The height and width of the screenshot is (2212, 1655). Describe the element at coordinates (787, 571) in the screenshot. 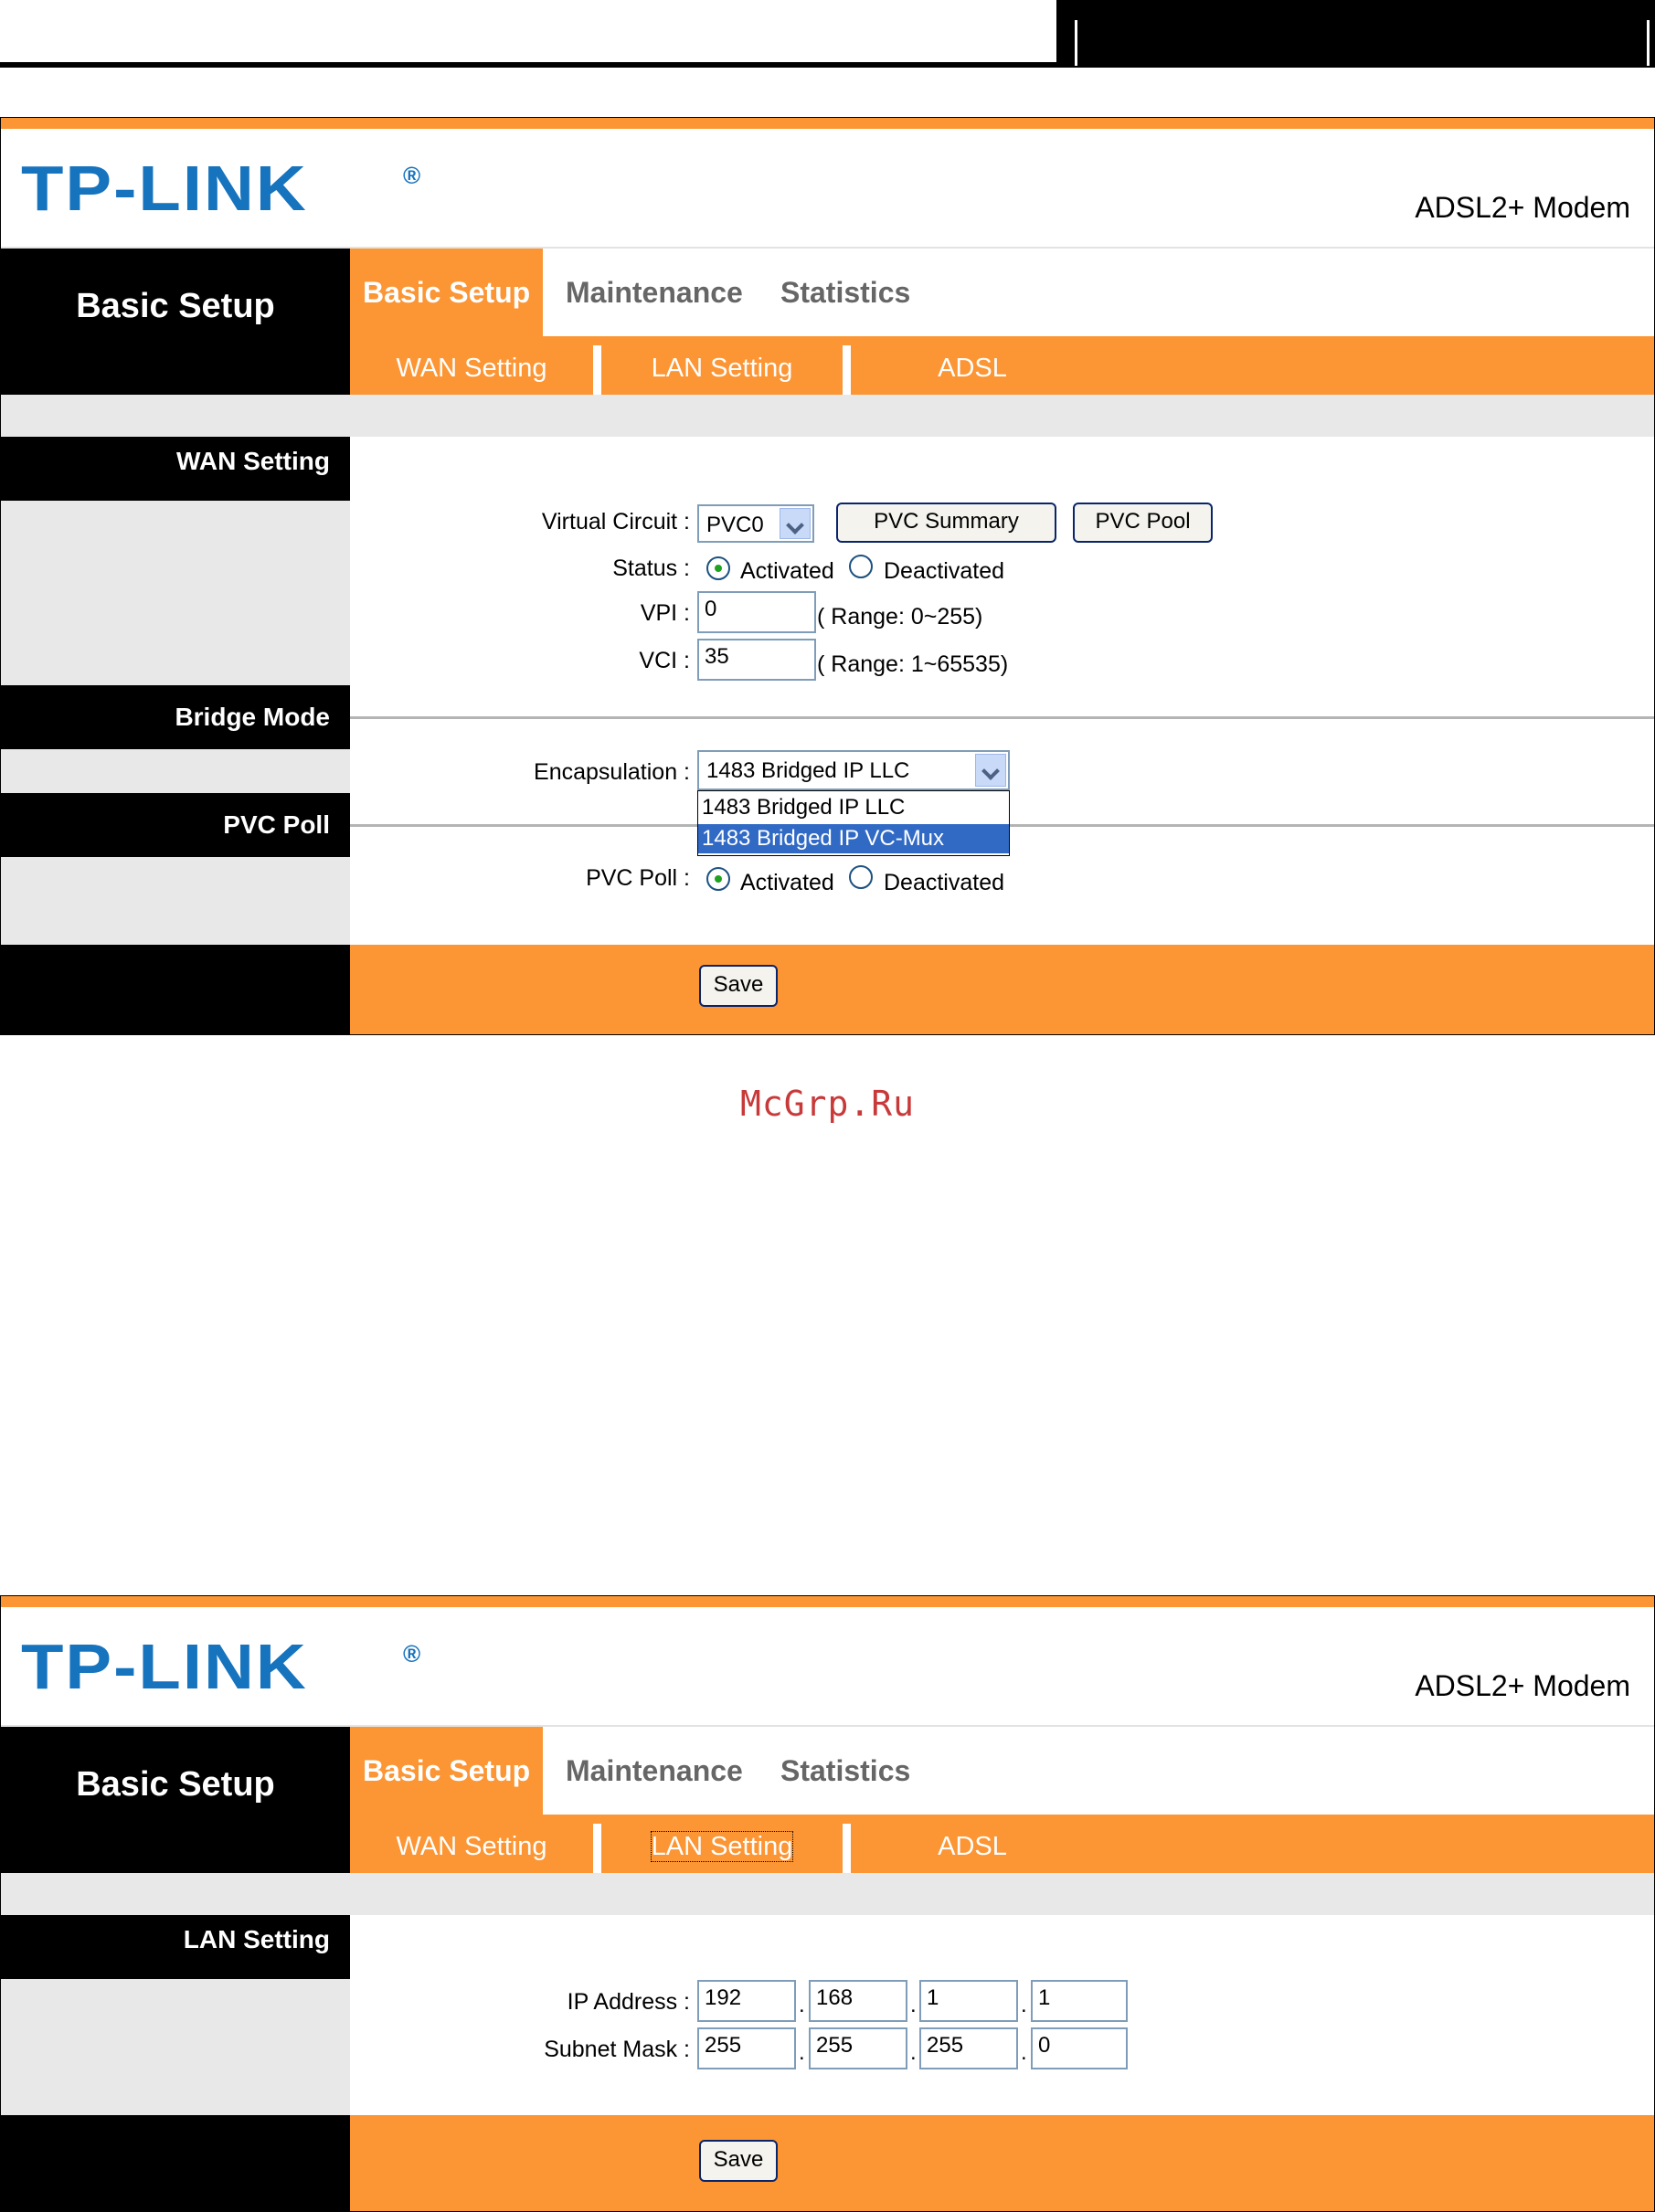

I see `status-activated-label: Activated` at that location.